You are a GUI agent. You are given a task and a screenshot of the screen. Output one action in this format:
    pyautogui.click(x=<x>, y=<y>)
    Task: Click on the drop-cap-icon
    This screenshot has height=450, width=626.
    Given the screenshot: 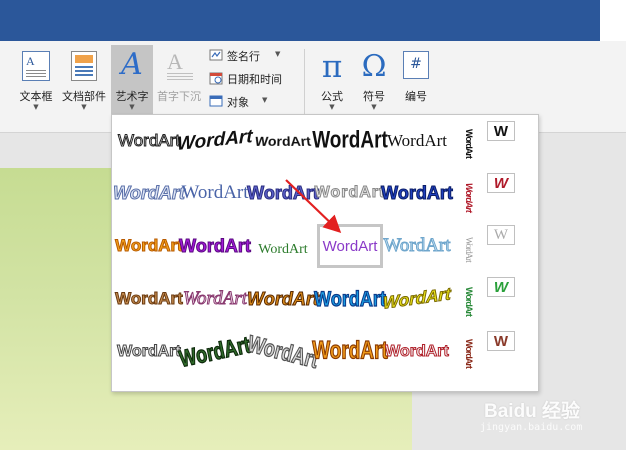 What is the action you would take?
    pyautogui.click(x=179, y=66)
    